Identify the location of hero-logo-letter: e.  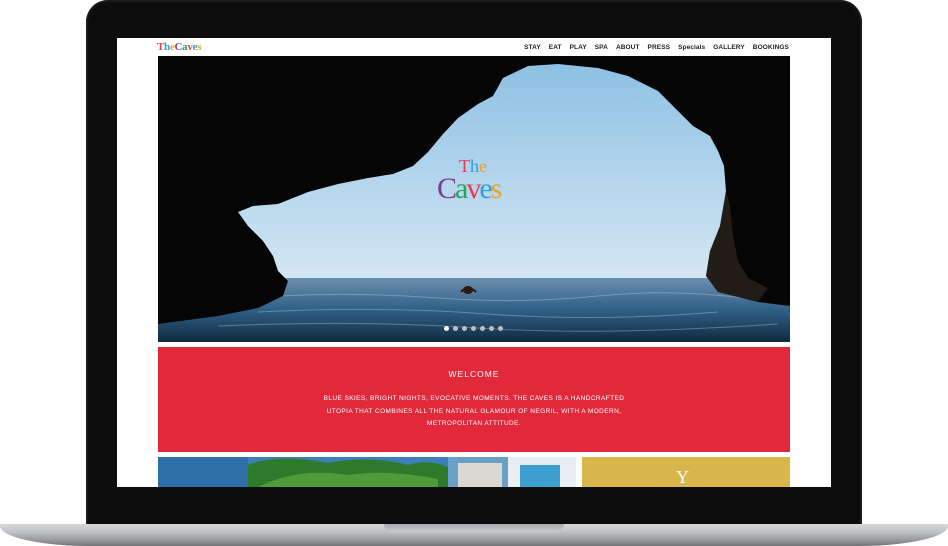
(485, 188).